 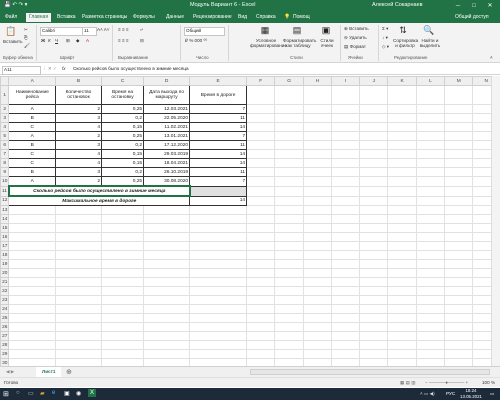 What do you see at coordinates (490, 6) in the screenshot?
I see `close-button: ✕` at bounding box center [490, 6].